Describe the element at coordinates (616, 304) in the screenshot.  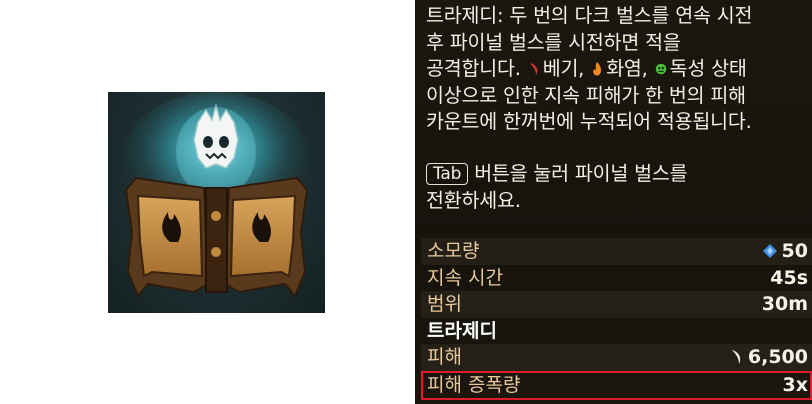
I see `stat-row-range: 범위 30m` at that location.